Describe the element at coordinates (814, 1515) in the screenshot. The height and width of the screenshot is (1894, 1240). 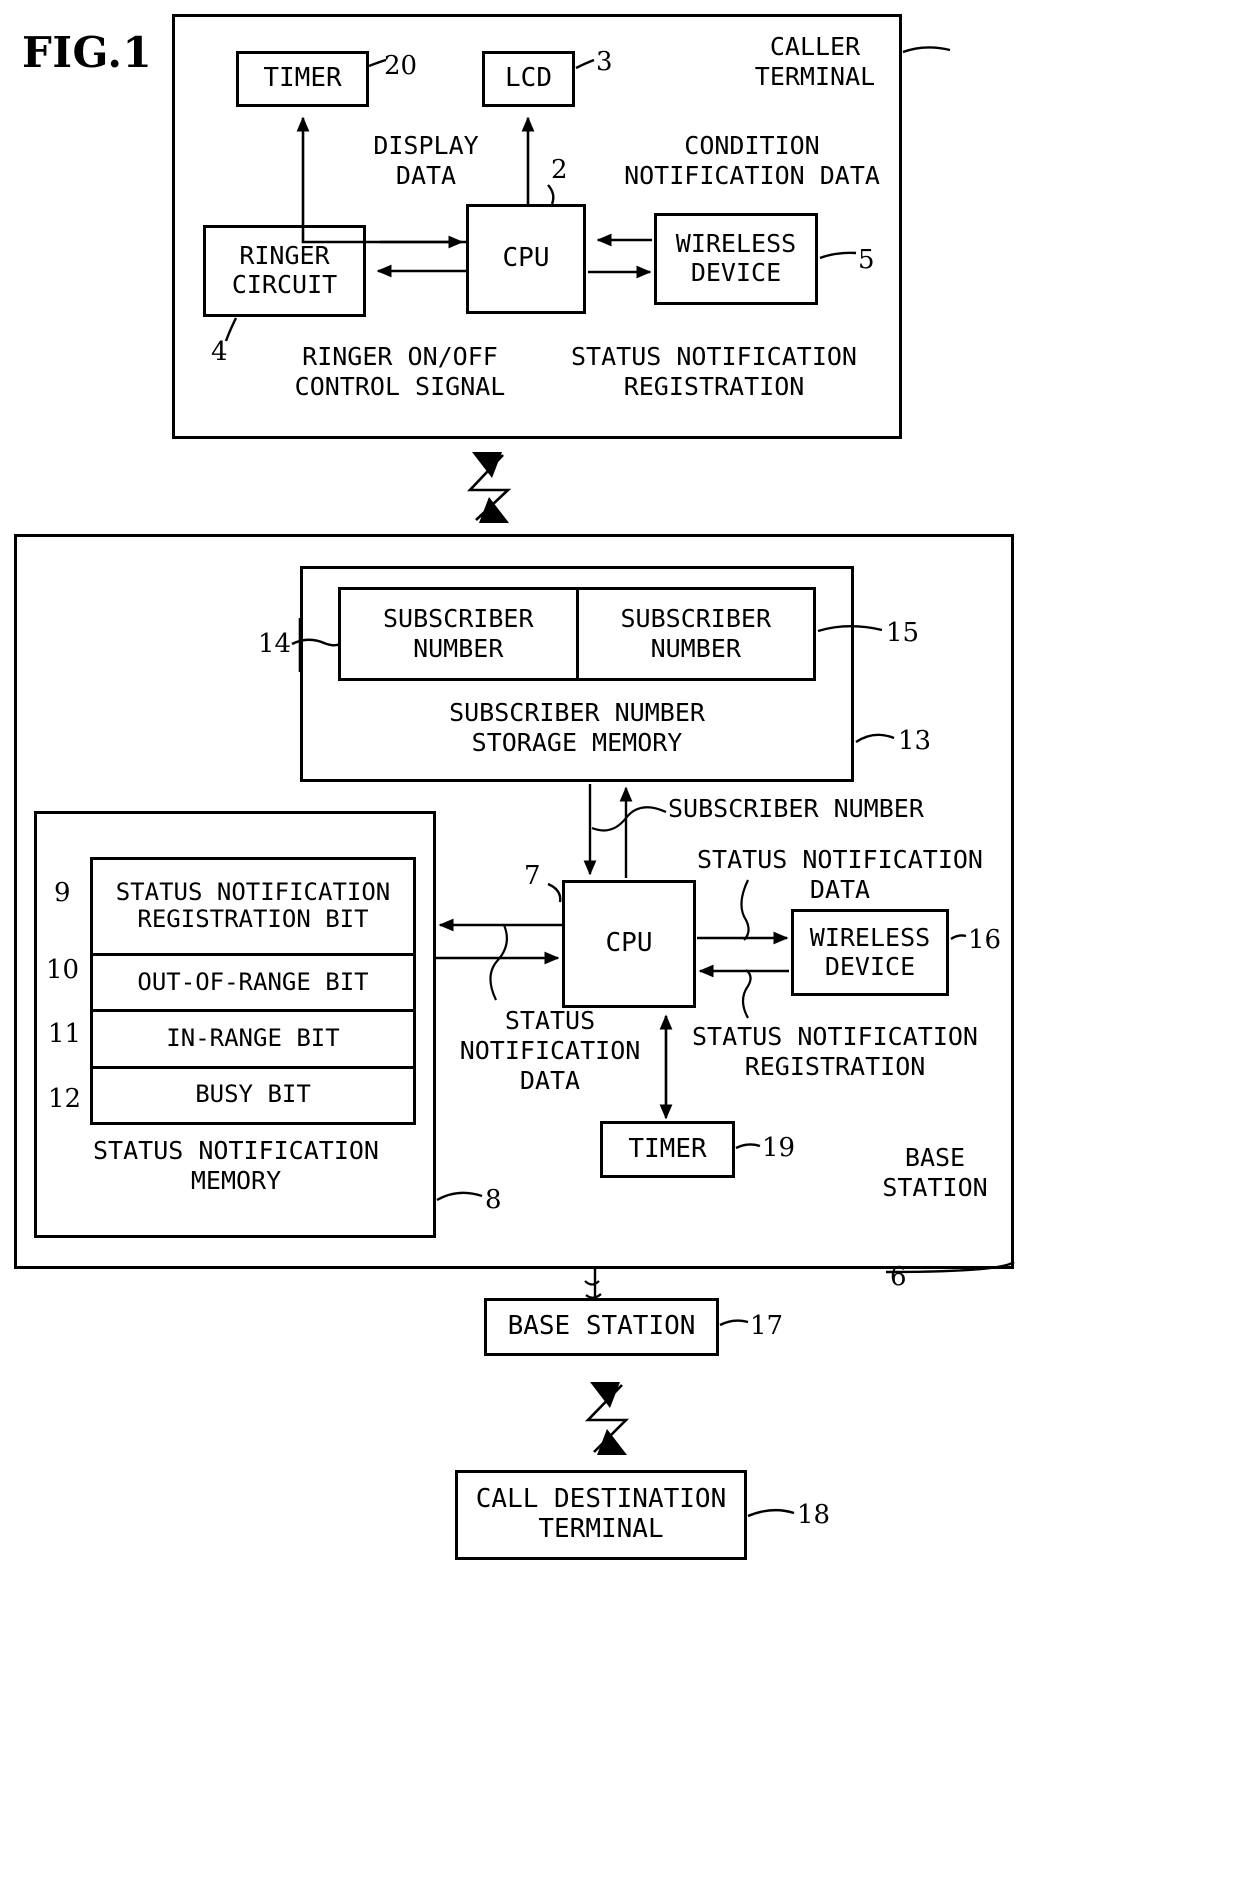
I see `ref-18: 18` at that location.